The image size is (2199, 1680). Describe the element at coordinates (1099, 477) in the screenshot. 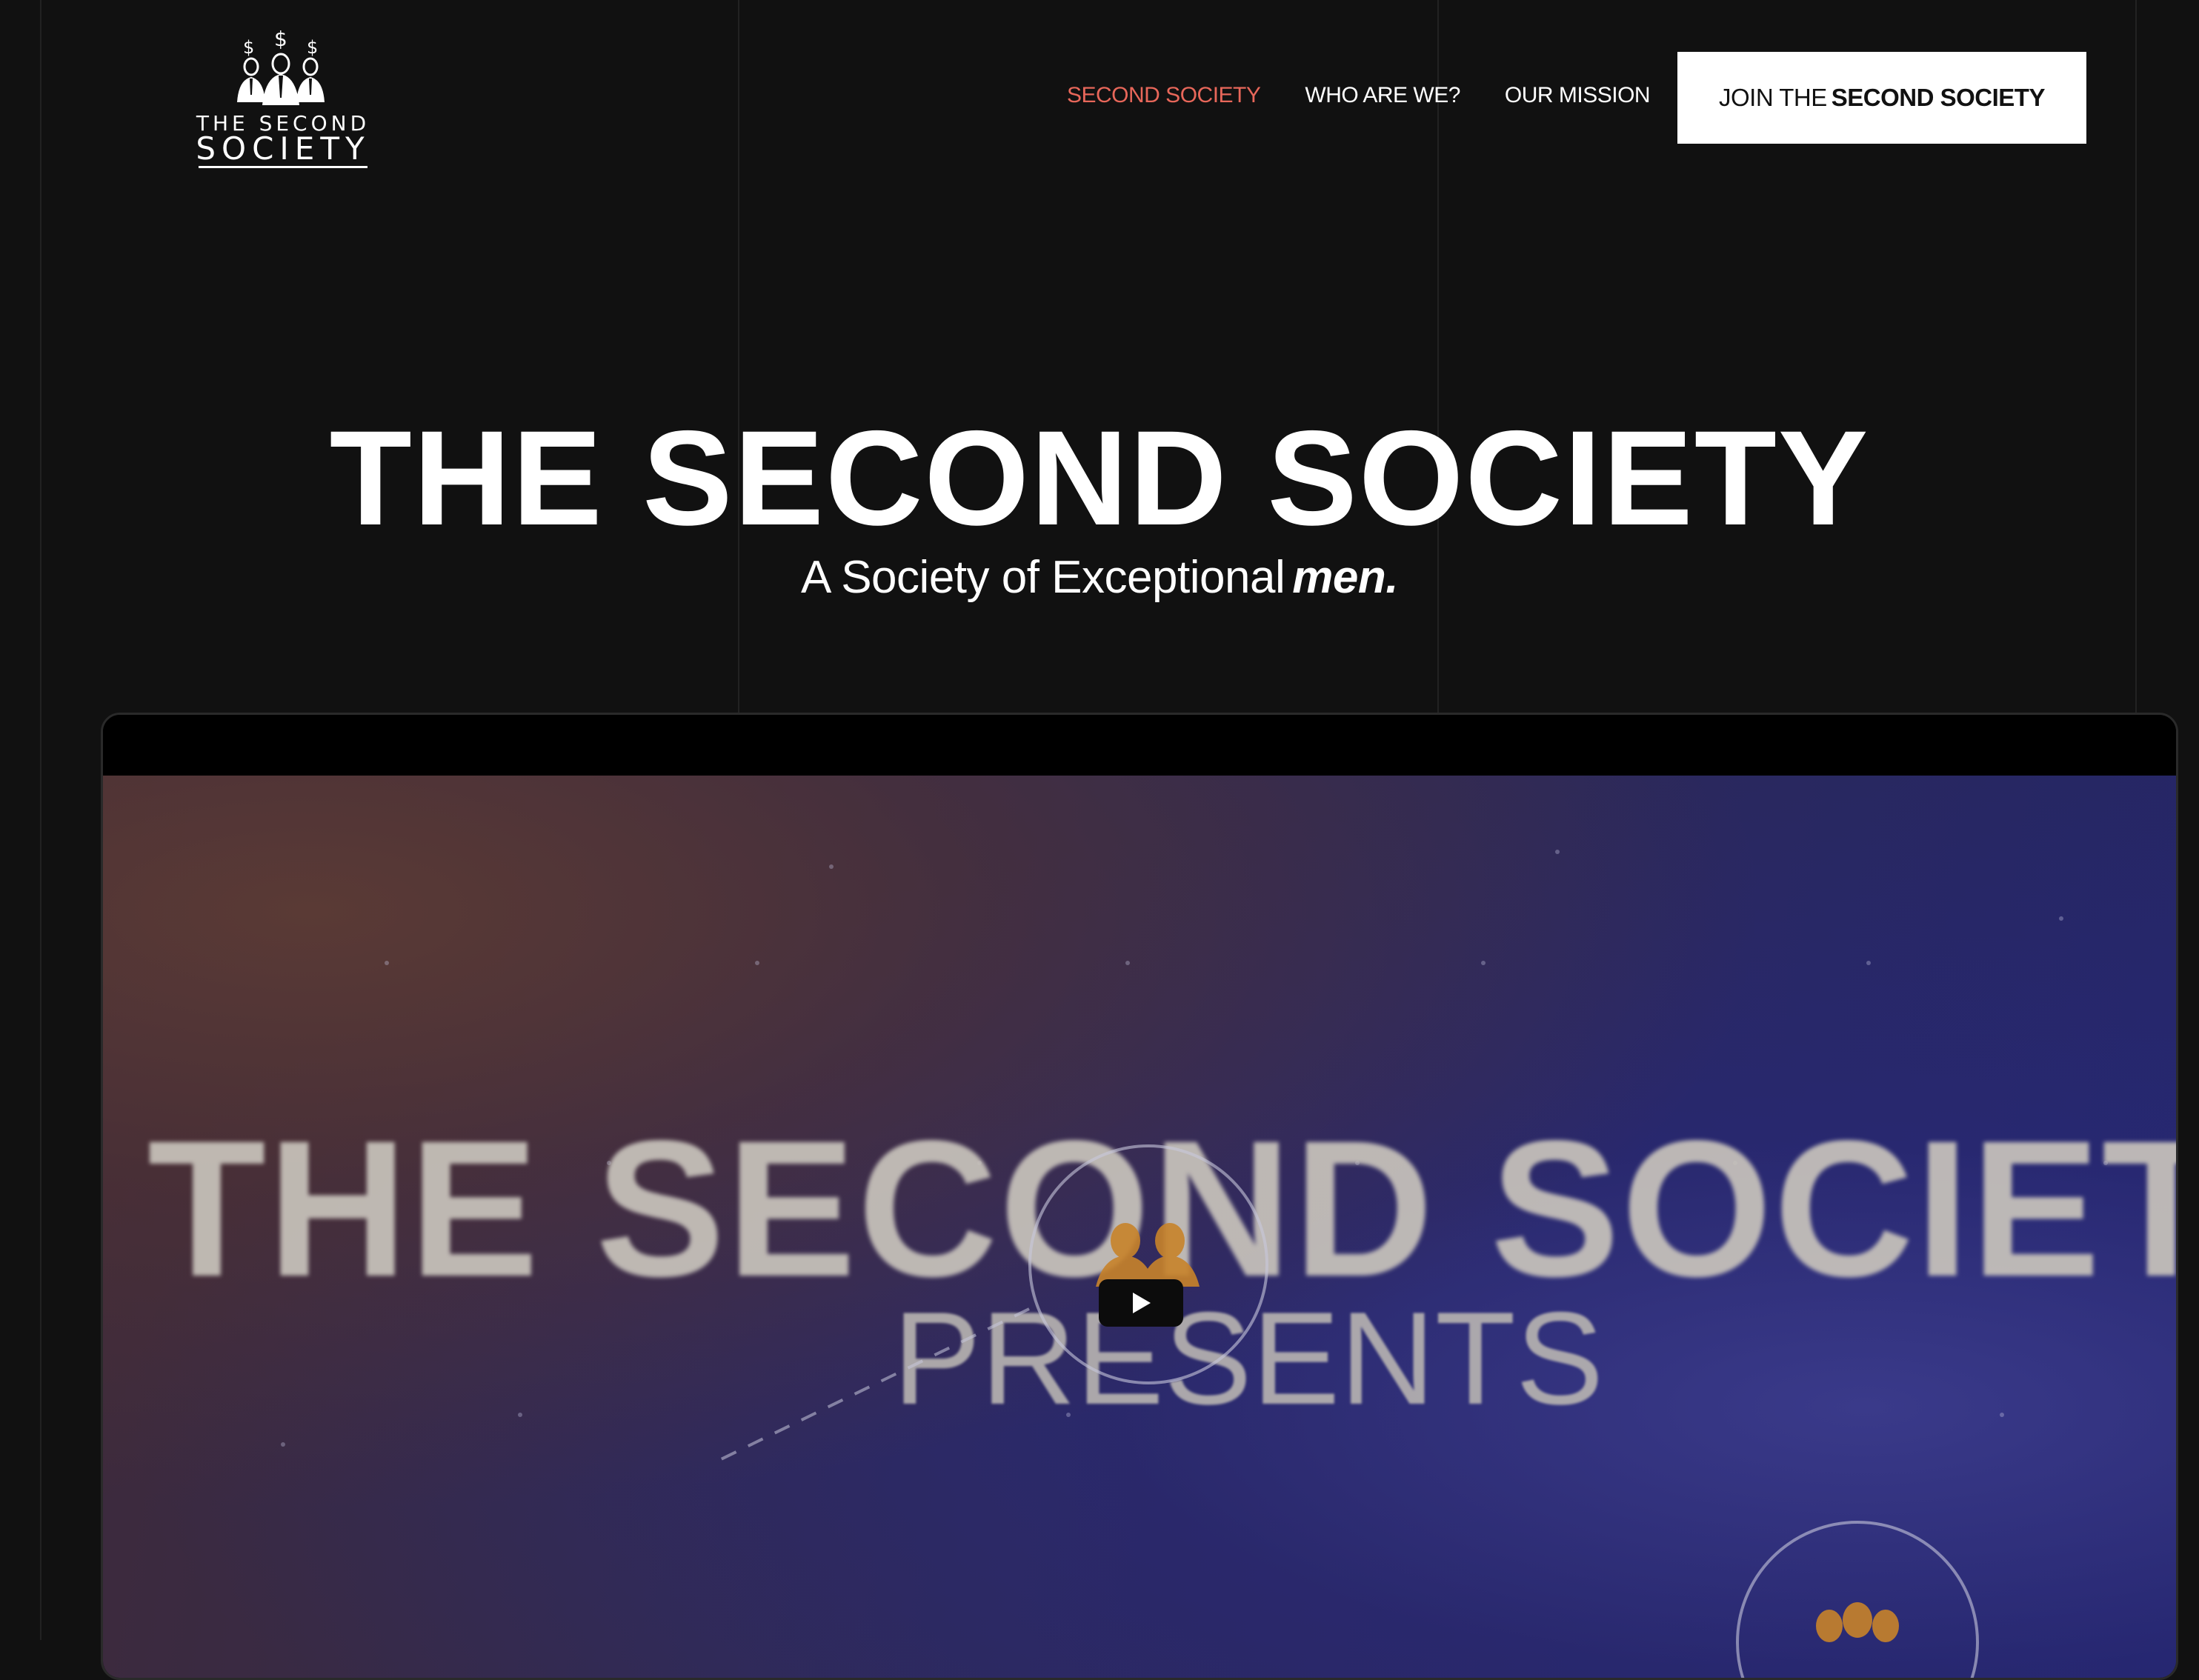

I see `hero-title: THE SECOND SOCIETY` at that location.